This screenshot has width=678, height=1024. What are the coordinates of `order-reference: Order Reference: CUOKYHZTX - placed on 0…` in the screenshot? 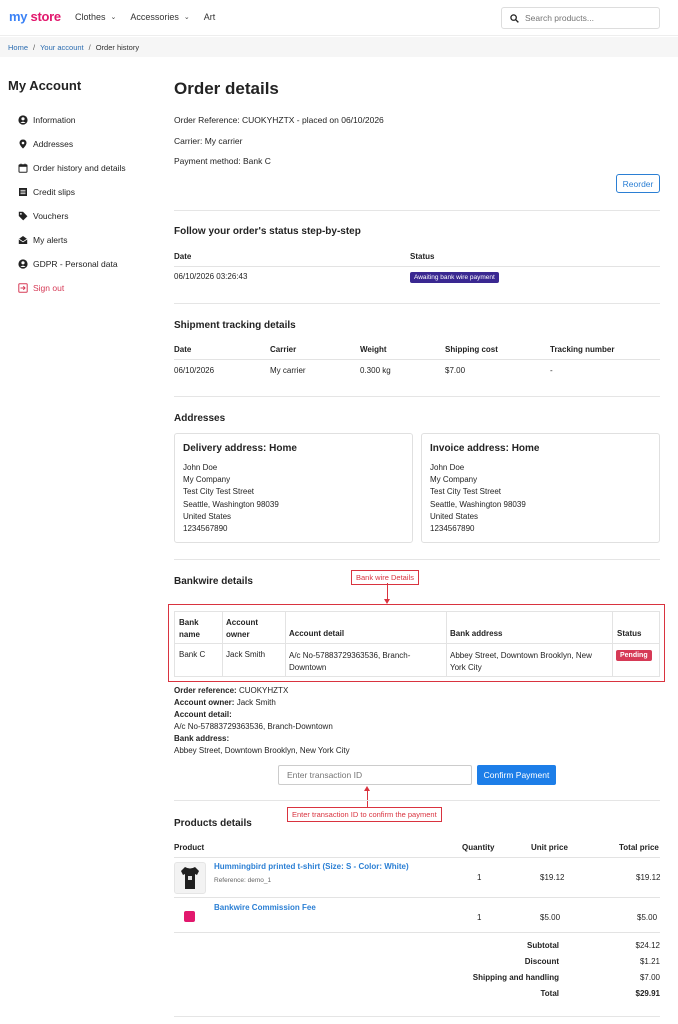 It's located at (279, 120).